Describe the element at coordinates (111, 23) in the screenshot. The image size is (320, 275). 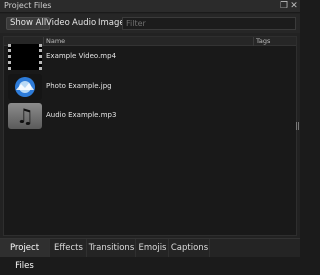
I see `image-filter-button: Image` at that location.